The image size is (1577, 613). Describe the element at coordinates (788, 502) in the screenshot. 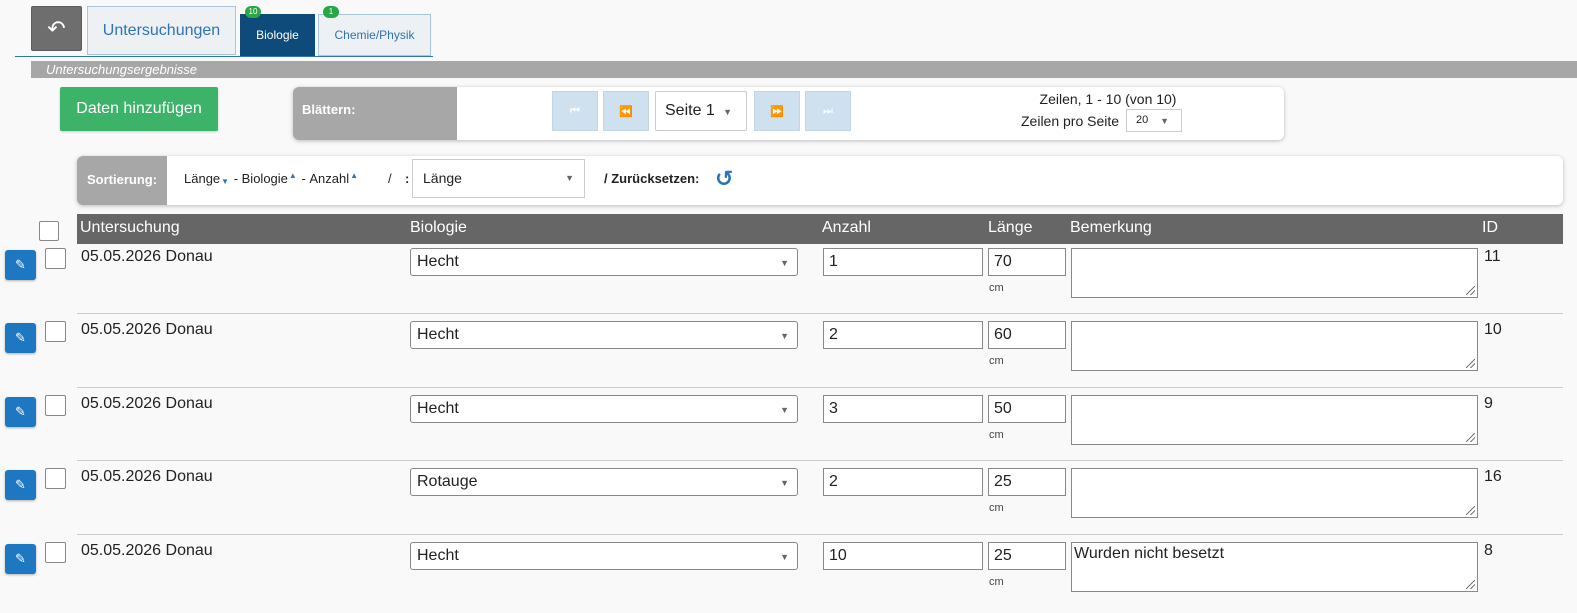

I see `table-row: ✎ 05.05.2026 Donau Rotauge ▼ 2 25 cm 16` at that location.